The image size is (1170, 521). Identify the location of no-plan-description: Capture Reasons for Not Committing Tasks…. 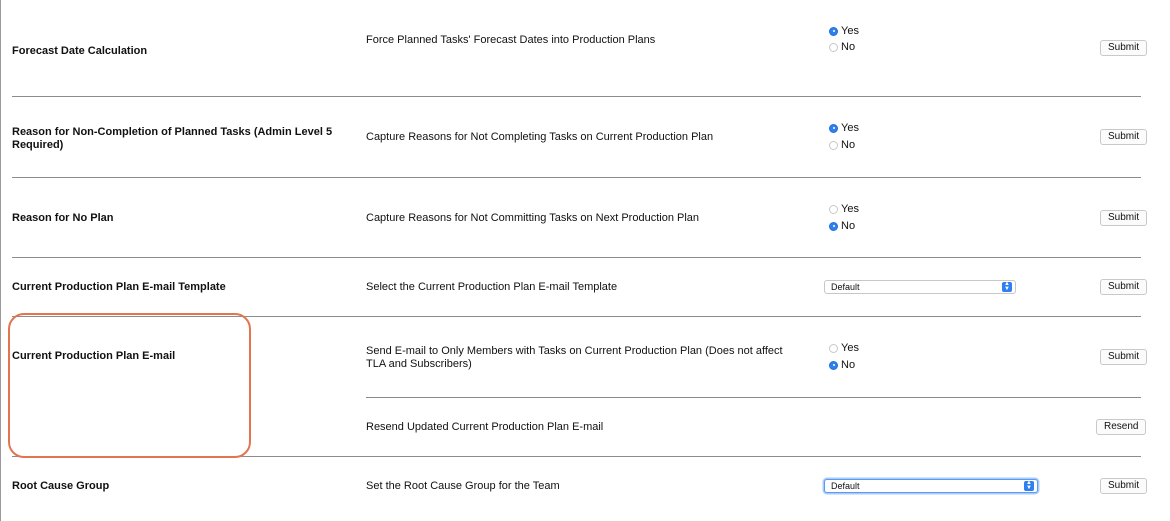
(533, 218).